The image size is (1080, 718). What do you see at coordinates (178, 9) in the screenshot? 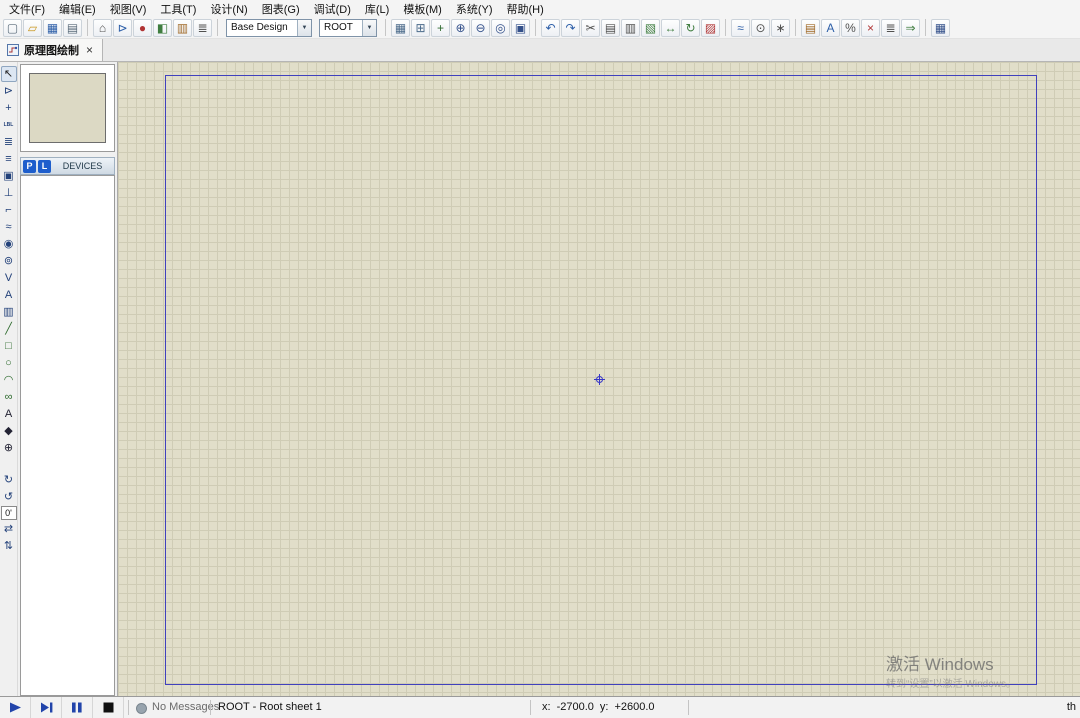
I see `menu-tools: 工具(T)` at bounding box center [178, 9].